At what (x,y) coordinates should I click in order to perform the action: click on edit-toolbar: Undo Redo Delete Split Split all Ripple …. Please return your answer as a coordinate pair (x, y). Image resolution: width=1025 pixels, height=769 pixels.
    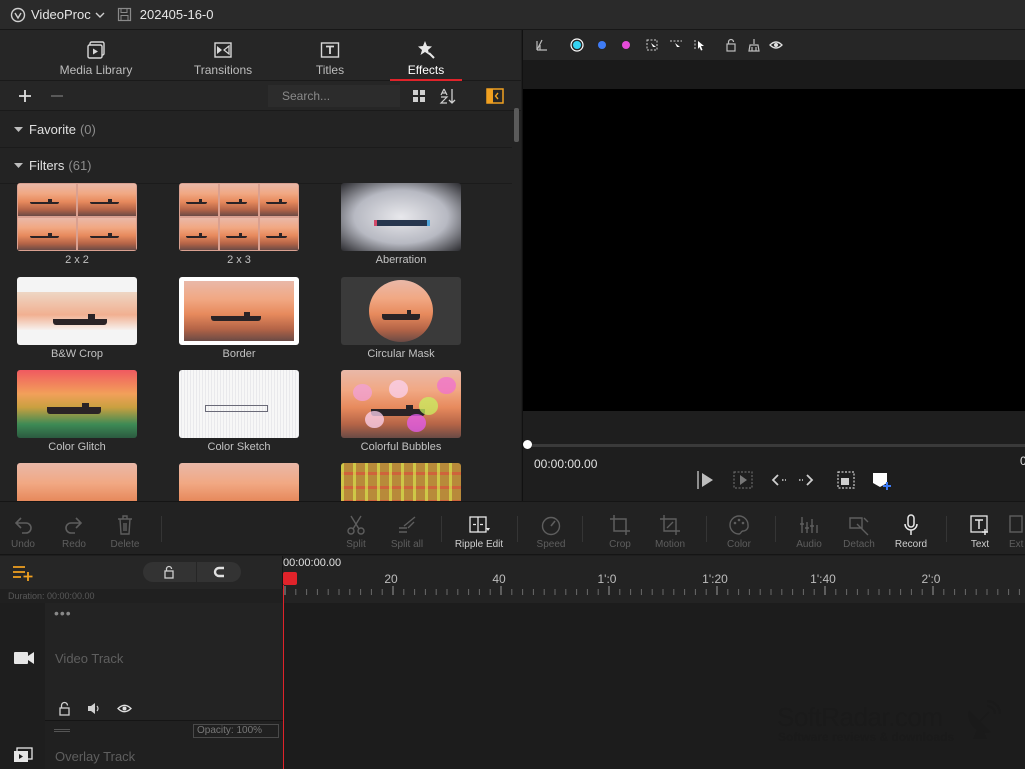
    Looking at the image, I should click on (512, 528).